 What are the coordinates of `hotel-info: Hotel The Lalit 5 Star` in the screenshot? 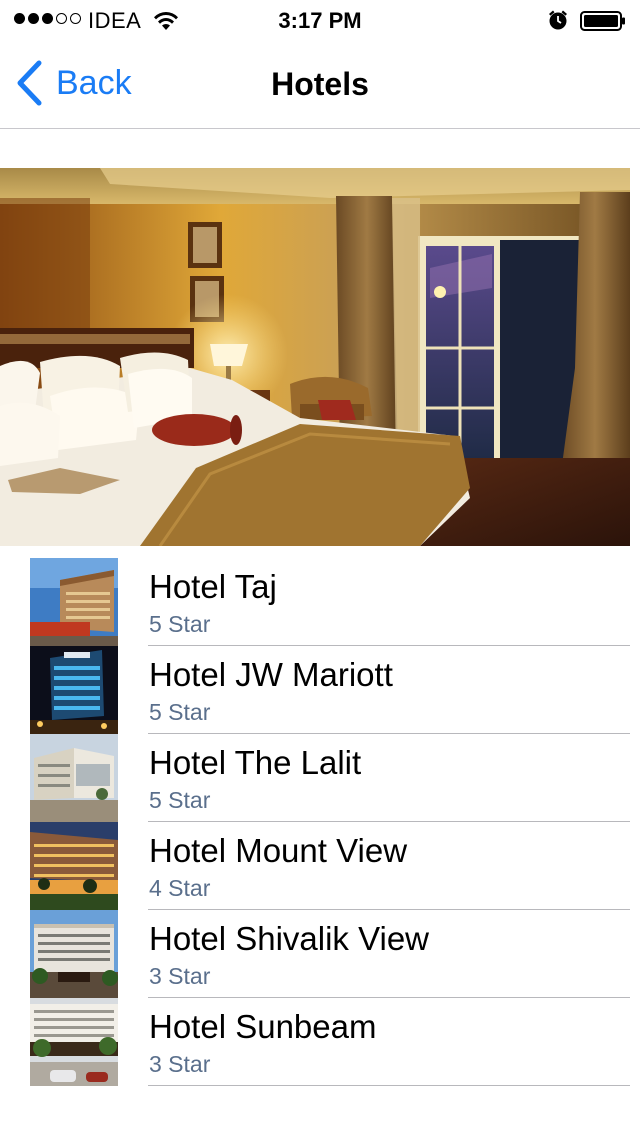 It's located at (389, 778).